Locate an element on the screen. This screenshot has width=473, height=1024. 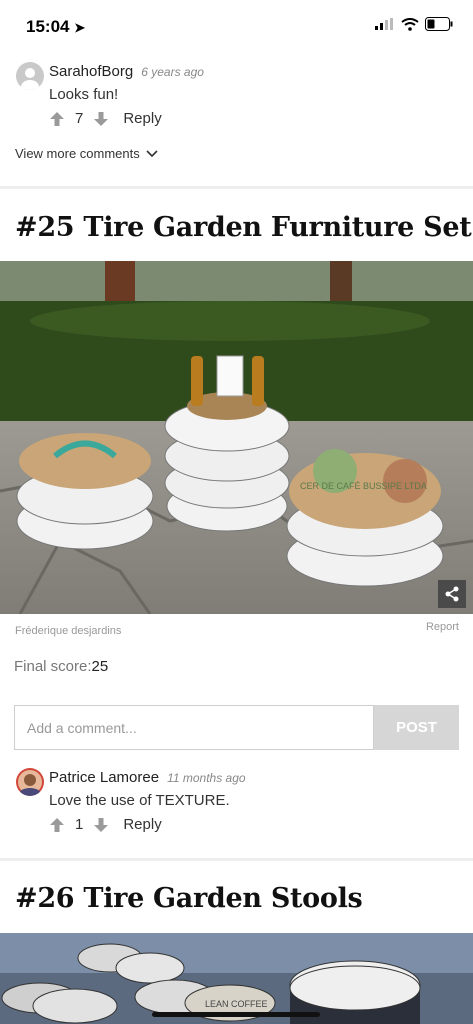
vote-count: 7 is located at coordinates (79, 118).